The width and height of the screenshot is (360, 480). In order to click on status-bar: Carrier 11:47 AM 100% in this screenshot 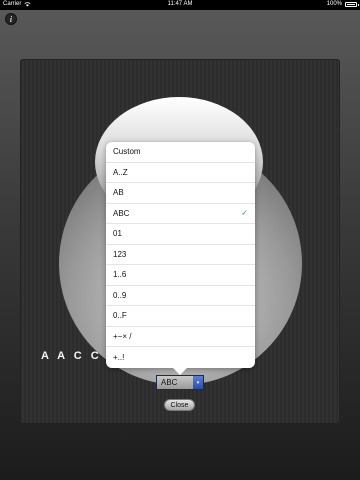, I will do `click(180, 5)`.